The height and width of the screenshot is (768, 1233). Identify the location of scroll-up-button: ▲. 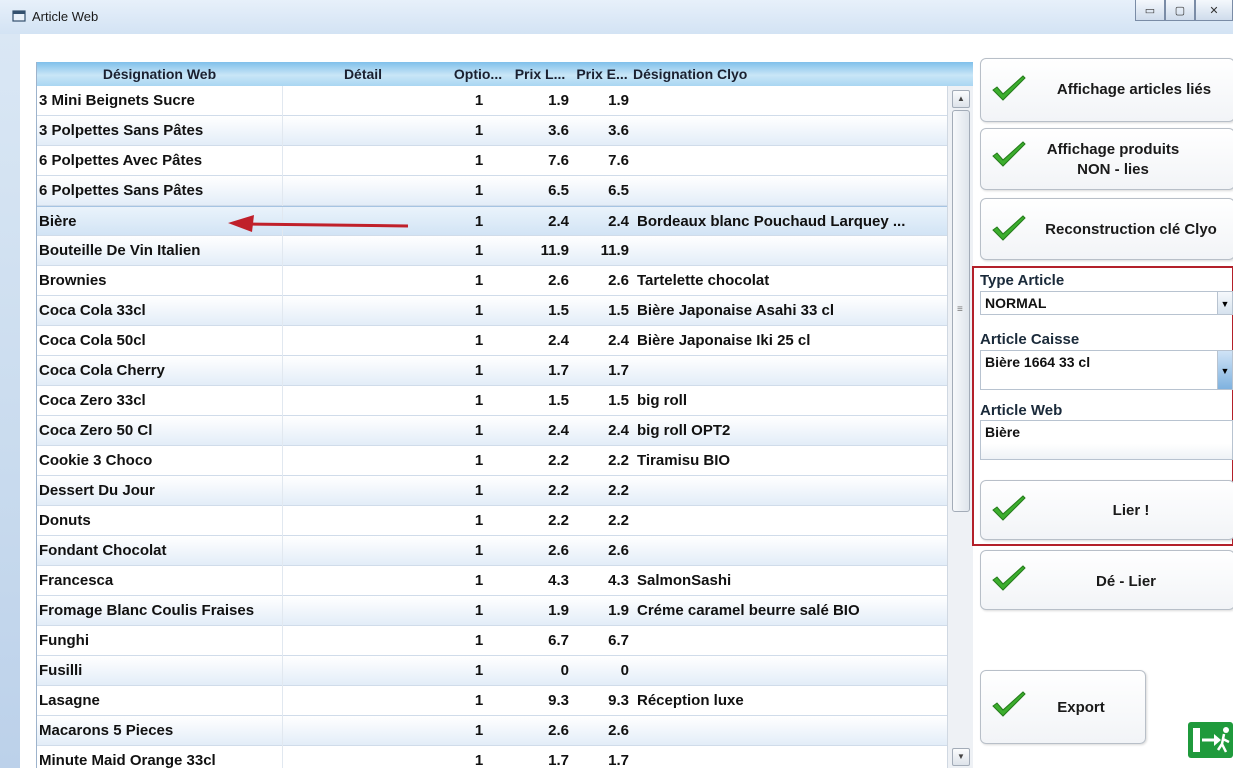
(961, 99).